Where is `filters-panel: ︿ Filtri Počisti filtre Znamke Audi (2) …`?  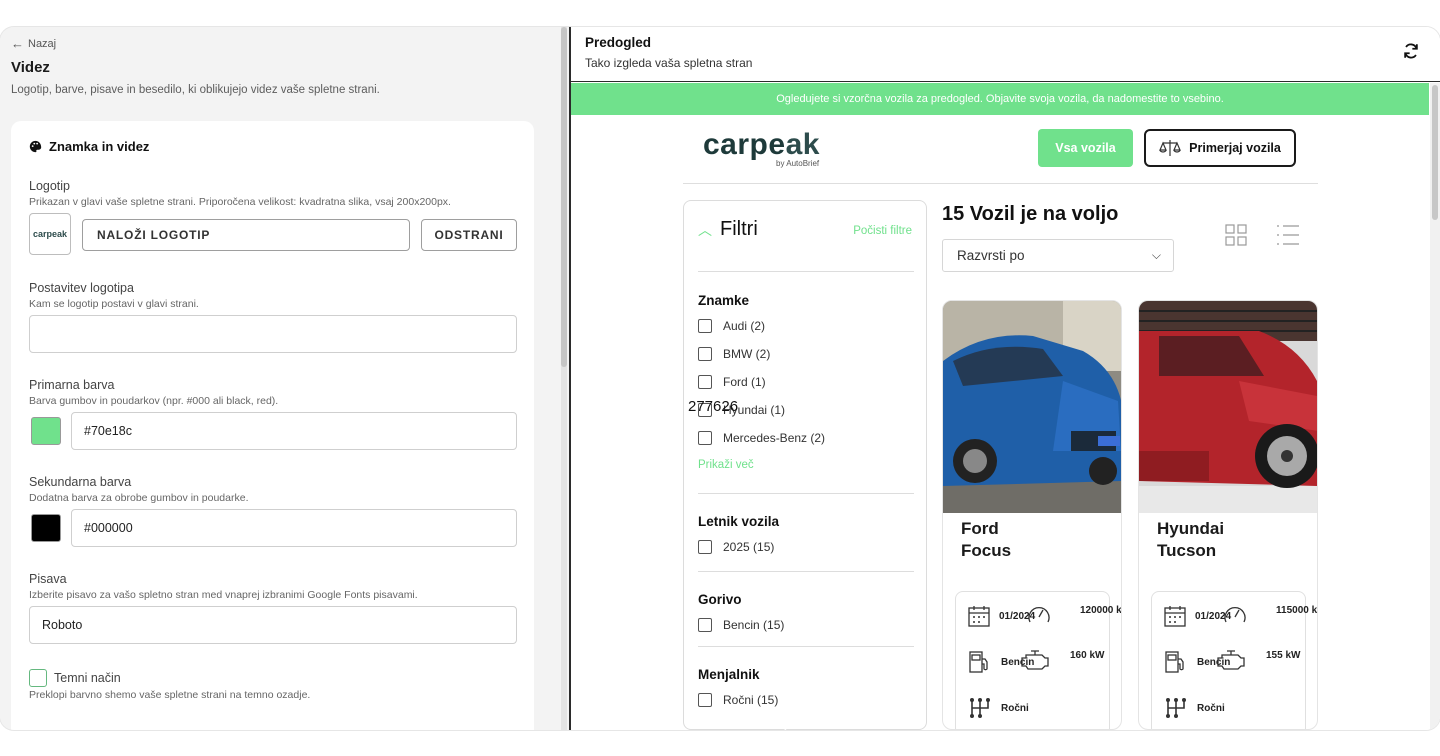
filters-panel: ︿ Filtri Počisti filtre Znamke Audi (2) … is located at coordinates (805, 465).